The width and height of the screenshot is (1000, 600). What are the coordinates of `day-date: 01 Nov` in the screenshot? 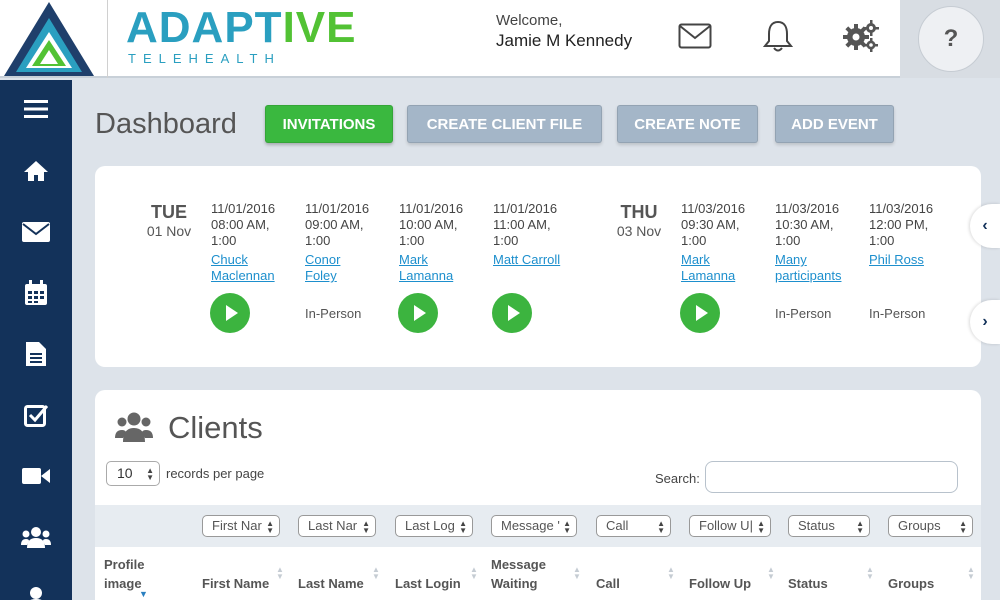 It's located at (169, 231).